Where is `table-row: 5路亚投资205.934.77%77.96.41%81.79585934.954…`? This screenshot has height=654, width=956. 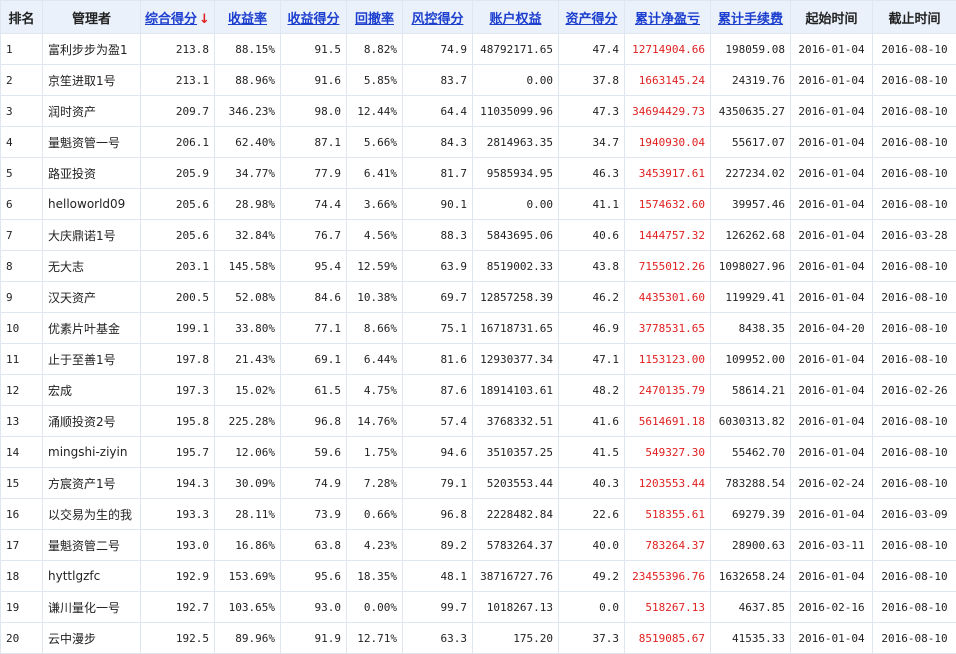
table-row: 5路亚投资205.934.77%77.96.41%81.79585934.954… is located at coordinates (478, 173).